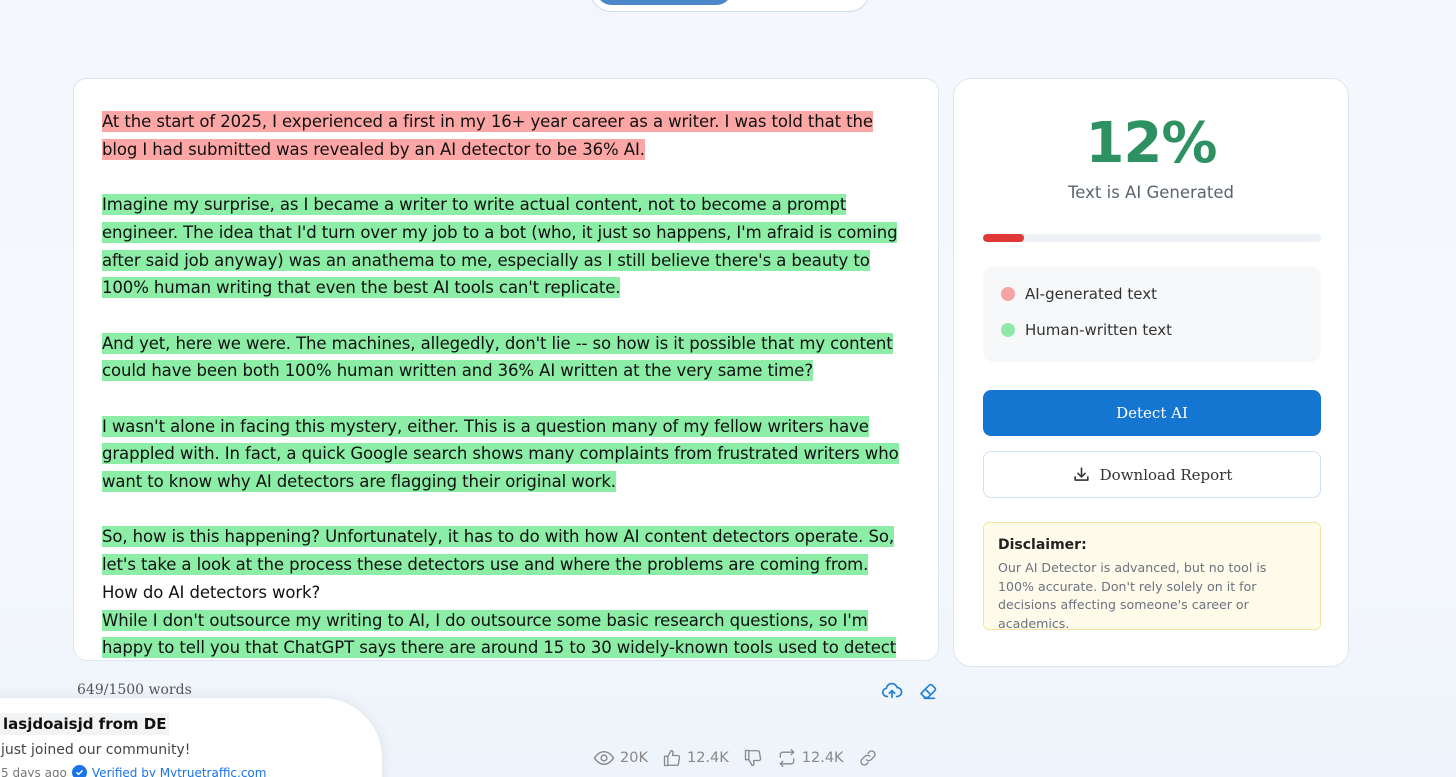 This screenshot has height=777, width=1456. I want to click on check-icon, so click(79, 771).